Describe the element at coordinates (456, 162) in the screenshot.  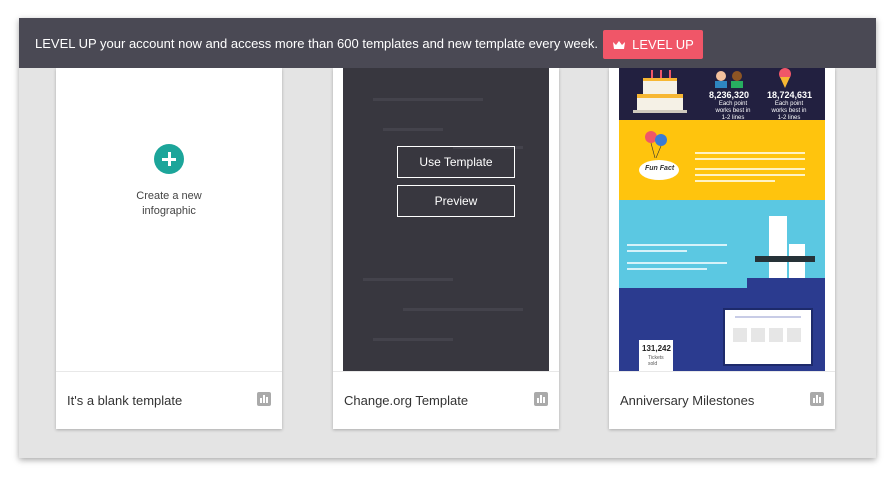
I see `use-template-button: Use Template` at that location.